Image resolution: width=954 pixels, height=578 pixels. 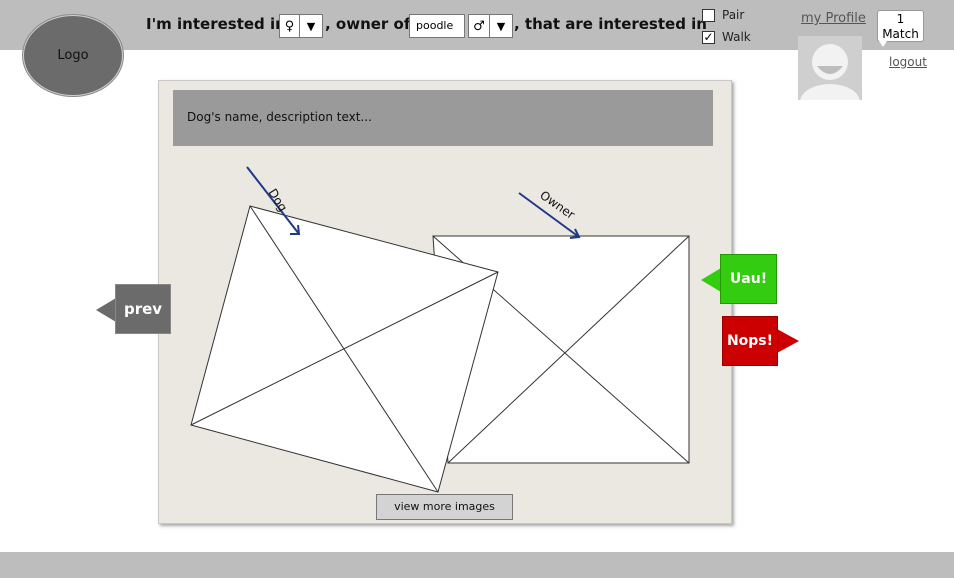 What do you see at coordinates (788, 341) in the screenshot?
I see `dislike-tail` at bounding box center [788, 341].